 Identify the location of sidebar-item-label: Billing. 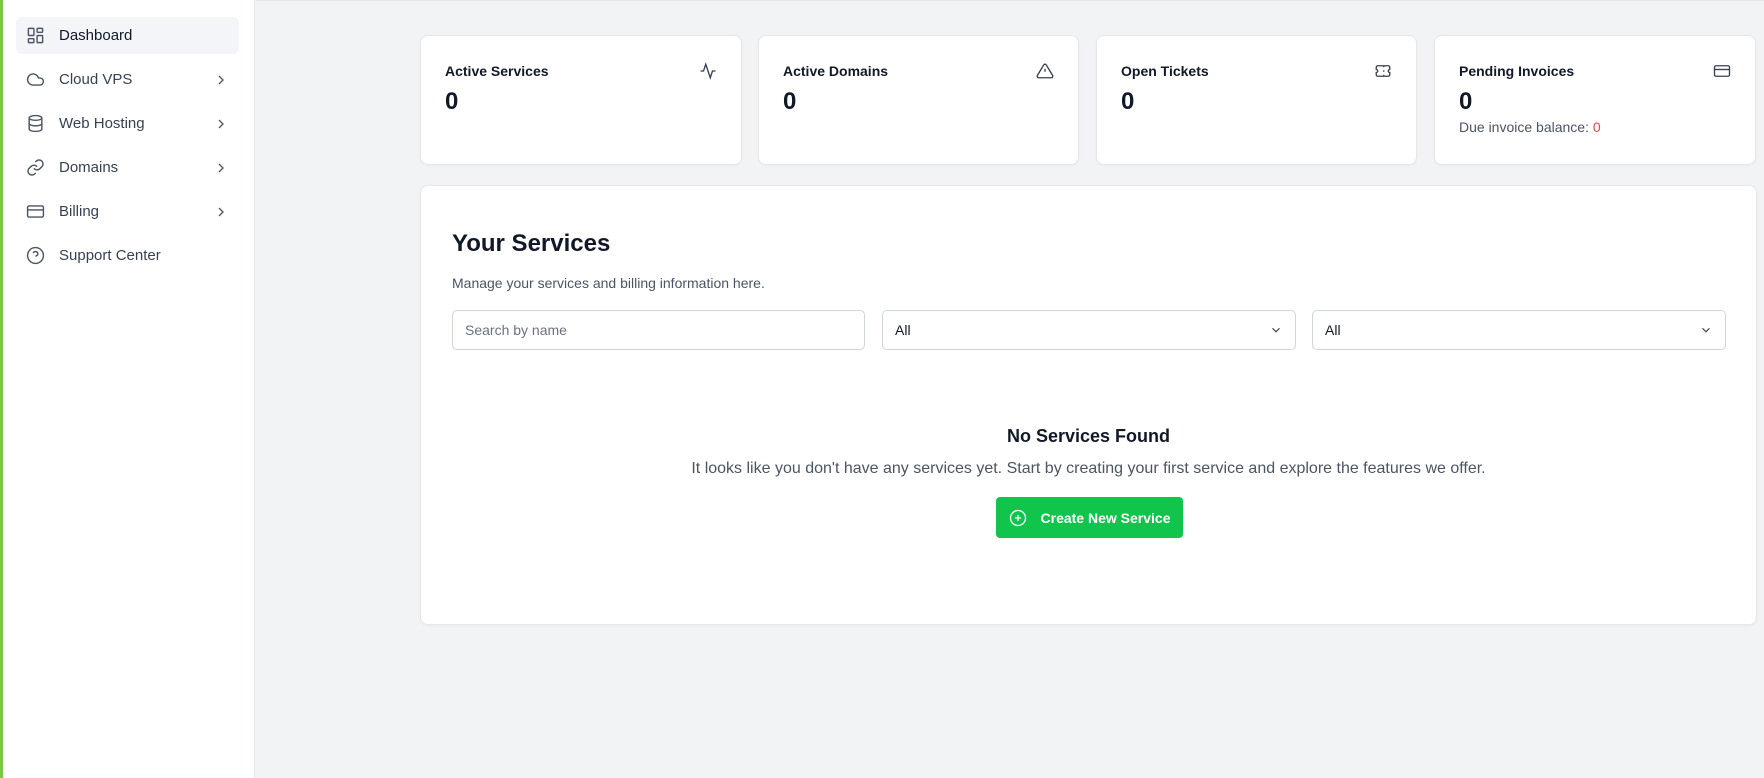
(79, 211).